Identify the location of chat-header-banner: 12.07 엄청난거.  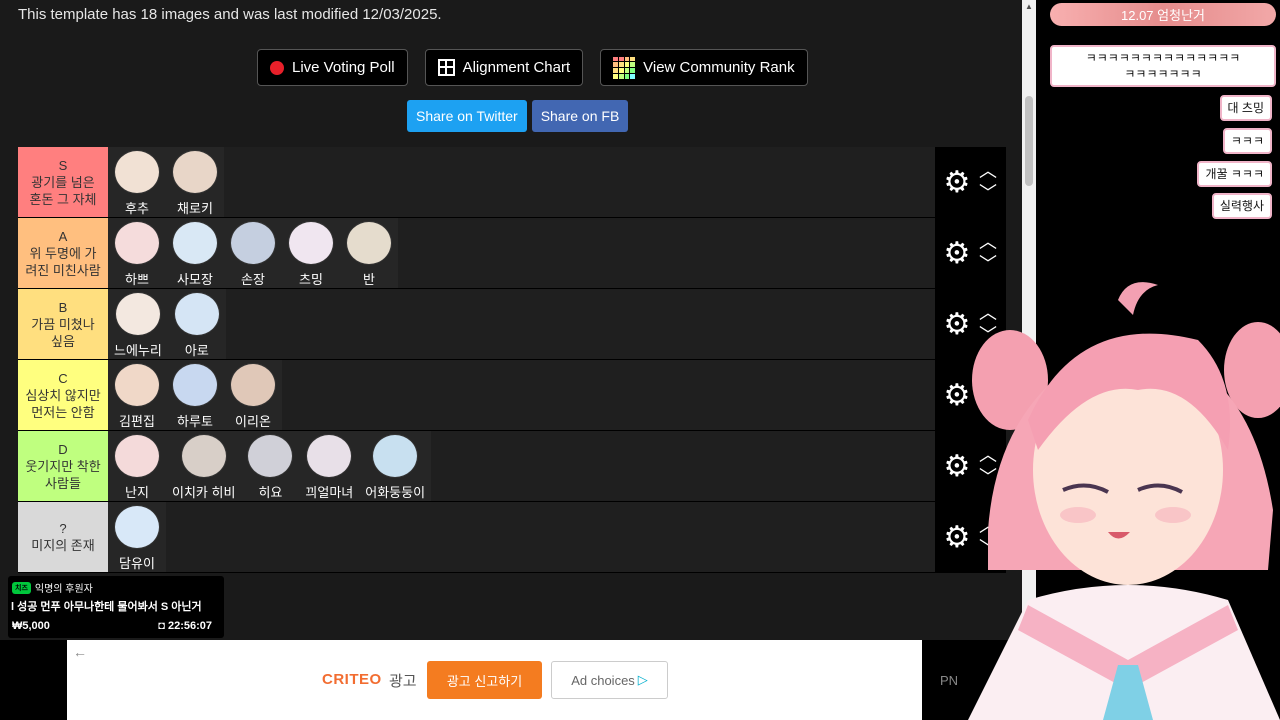
(1163, 14).